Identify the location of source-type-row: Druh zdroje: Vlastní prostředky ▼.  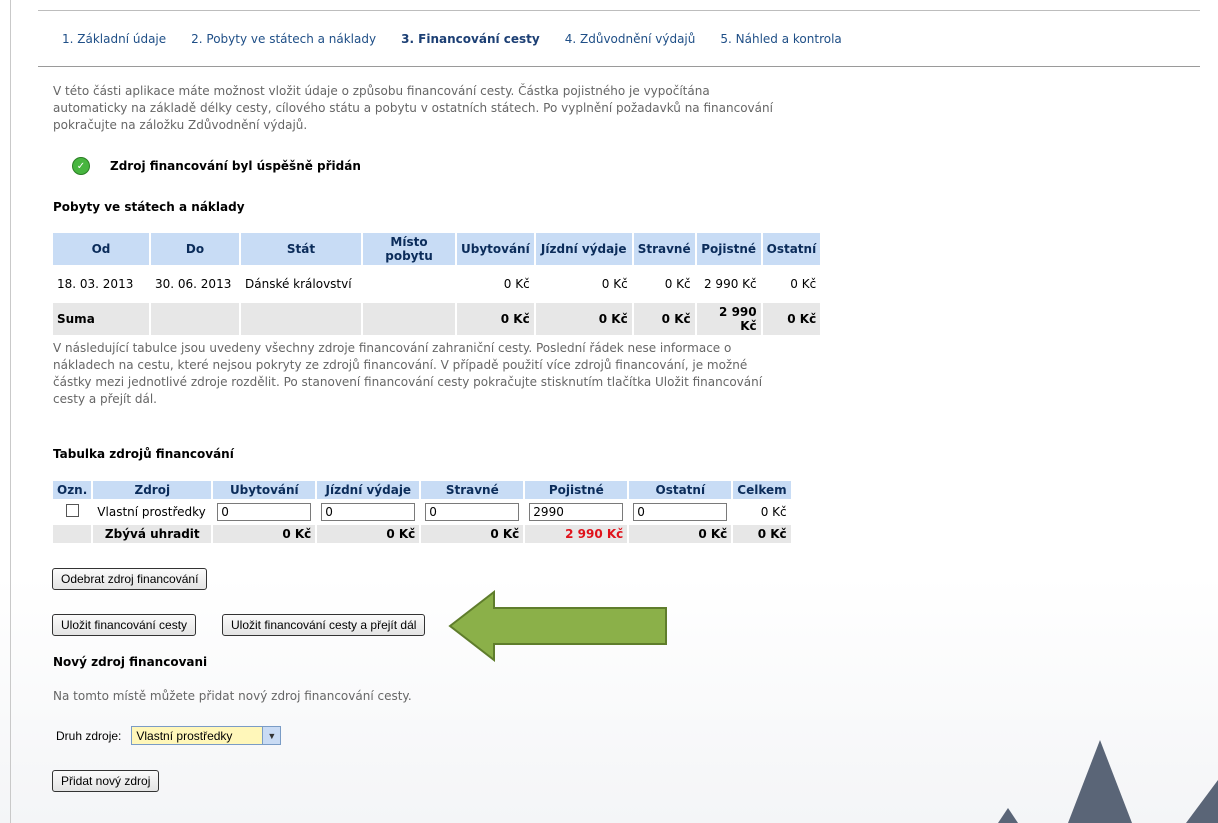
(169, 735).